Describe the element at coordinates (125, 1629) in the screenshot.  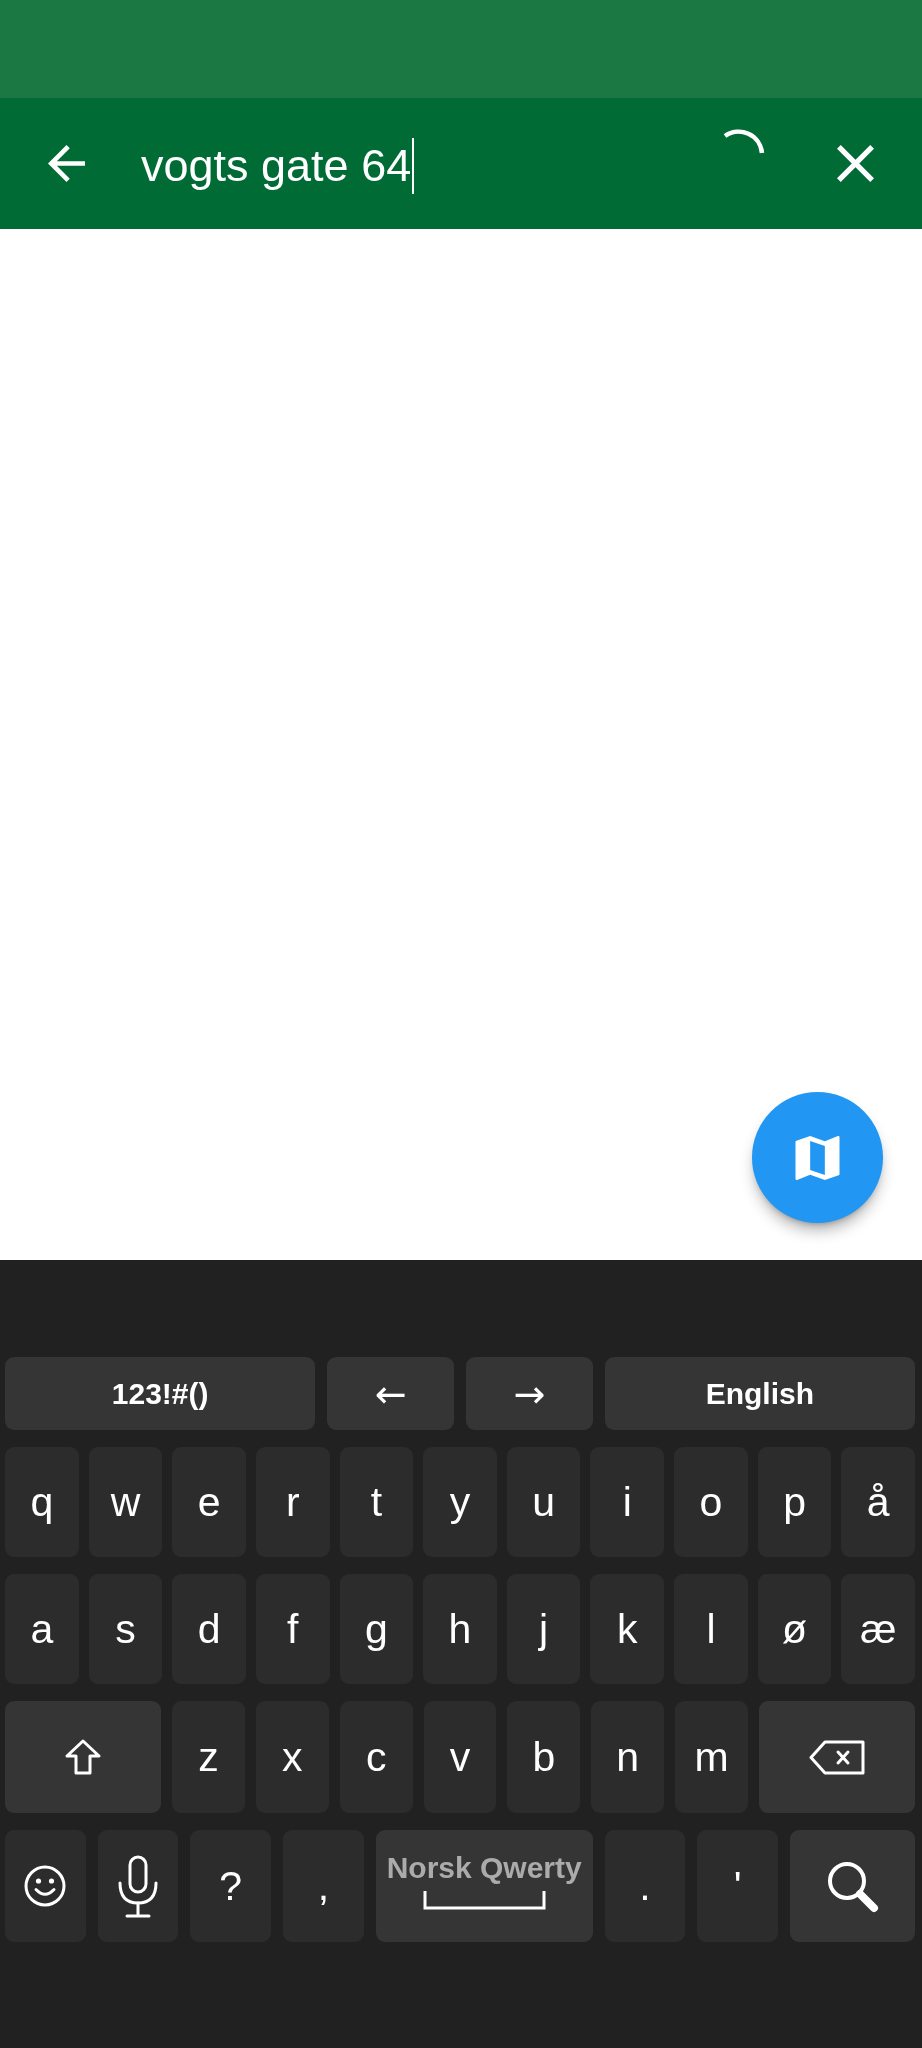
I see `keyboard-key: s` at that location.